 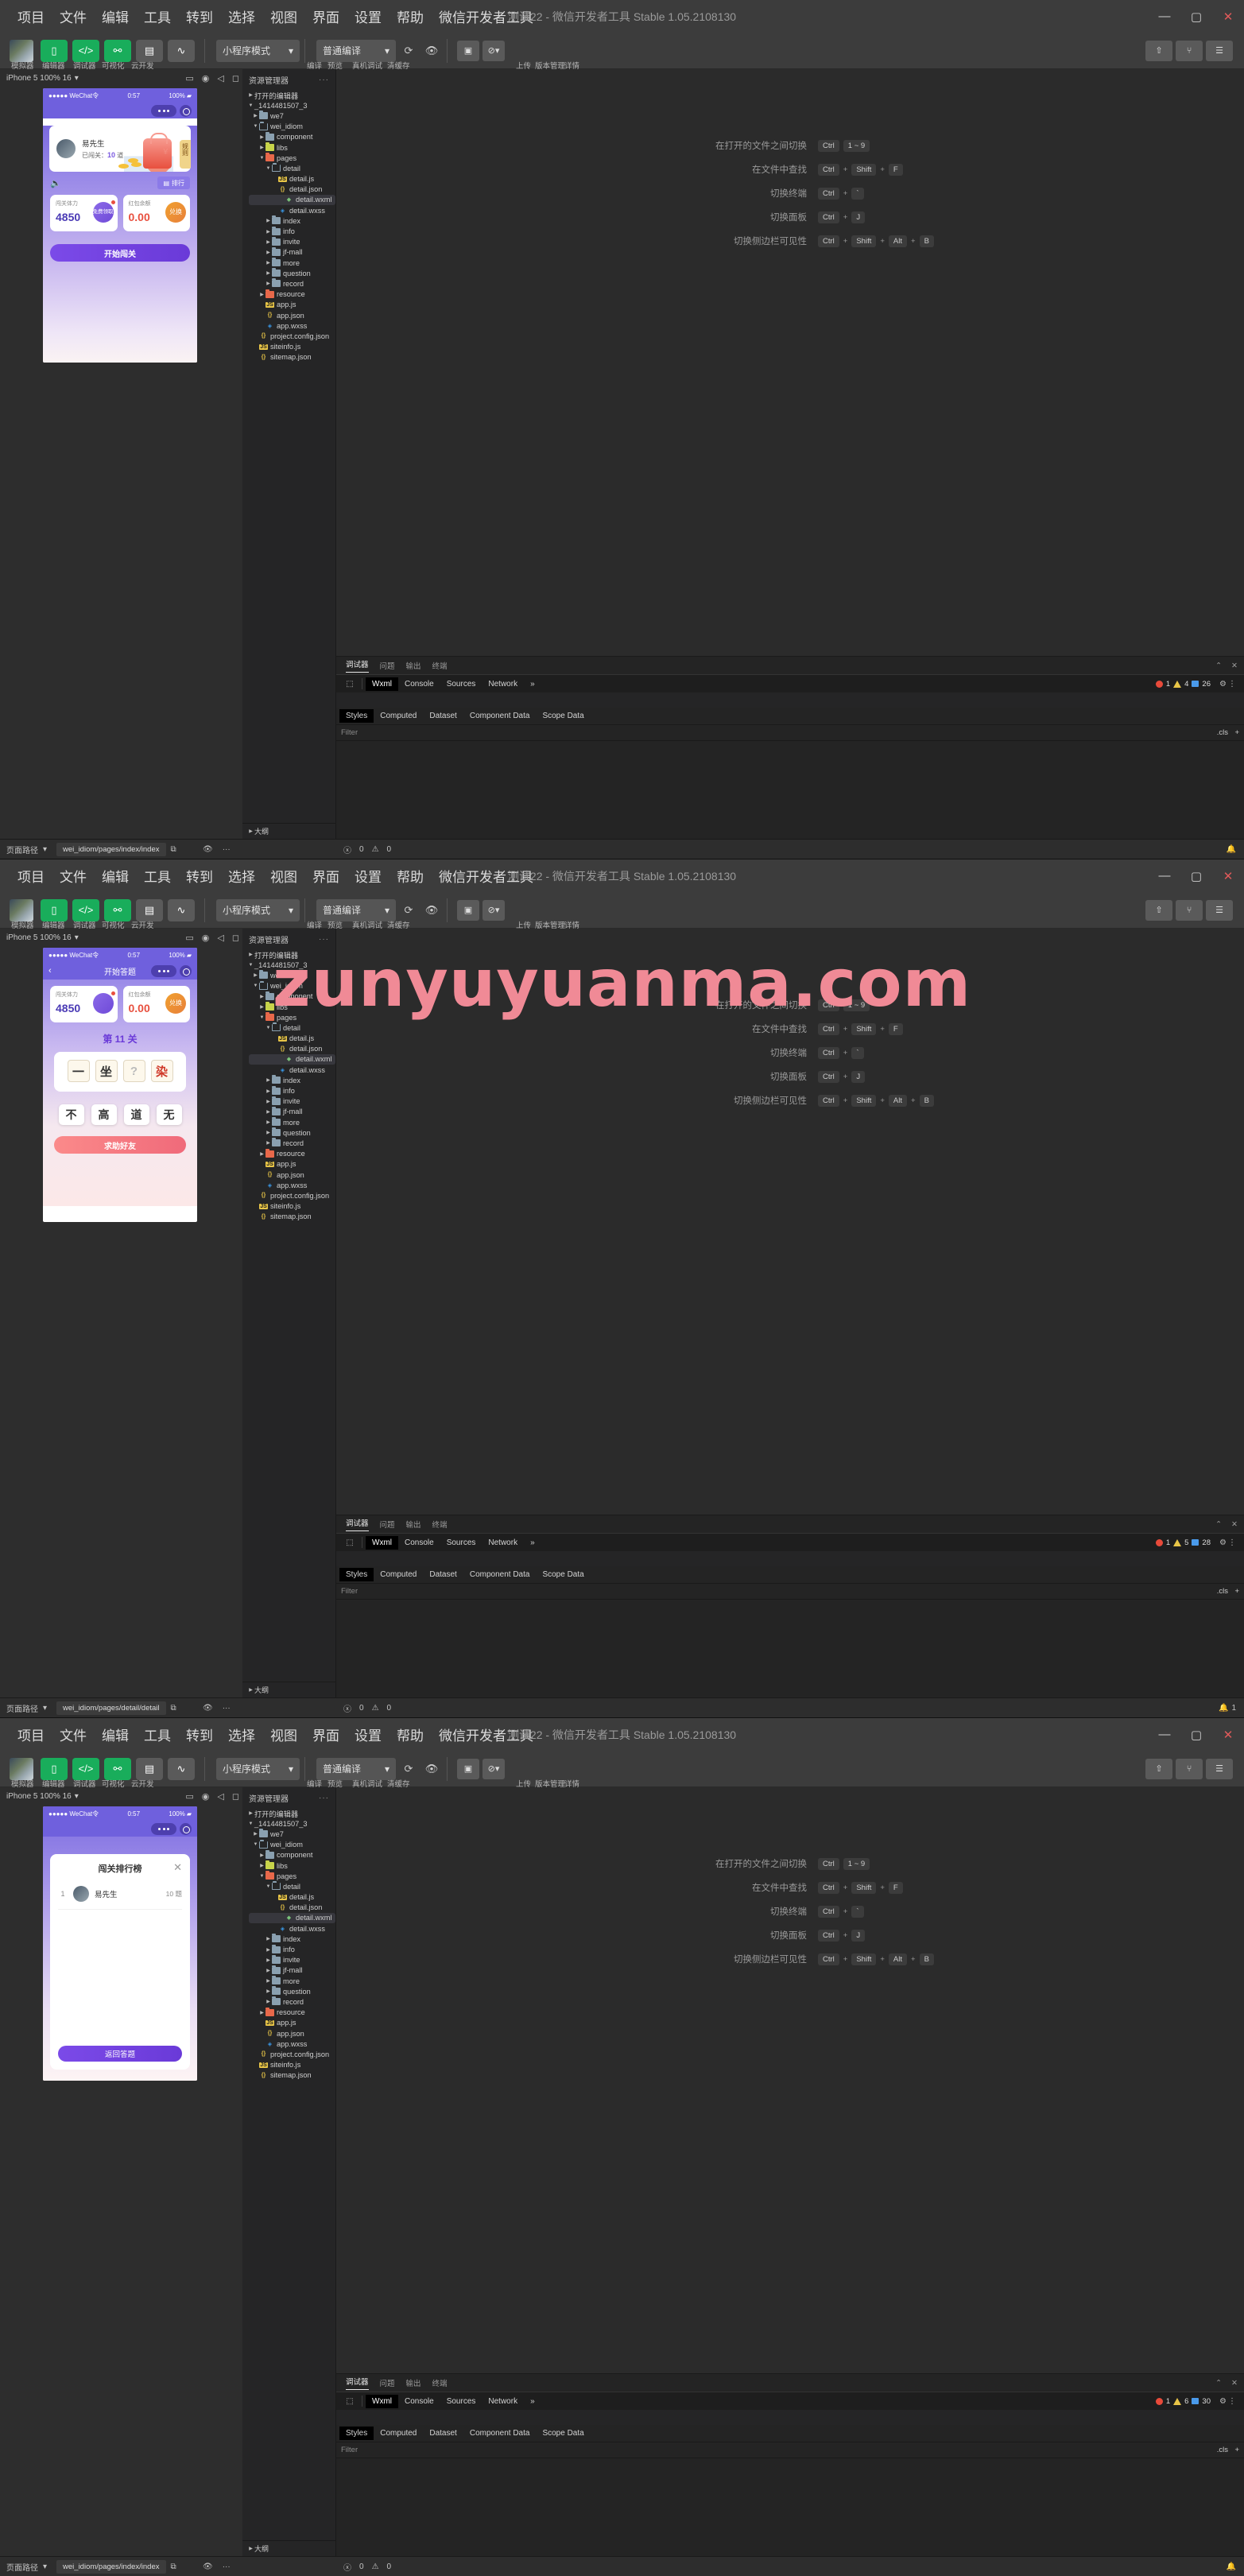 I want to click on detail-button: ☰, so click(x=1219, y=51).